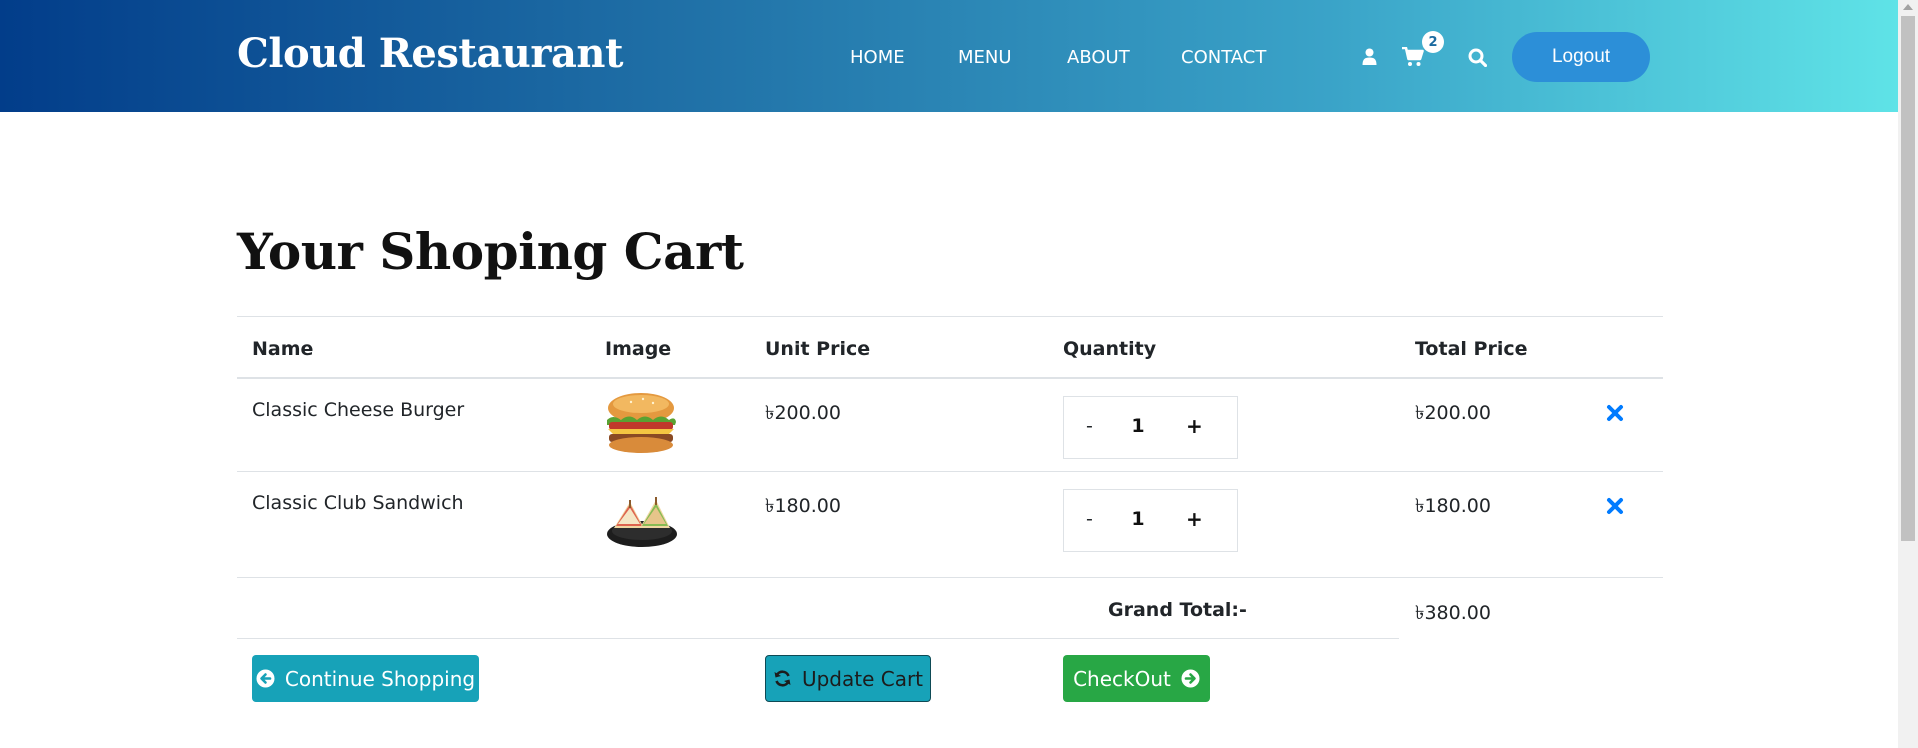 The height and width of the screenshot is (748, 1918). Describe the element at coordinates (1413, 58) in the screenshot. I see `cart-icon` at that location.